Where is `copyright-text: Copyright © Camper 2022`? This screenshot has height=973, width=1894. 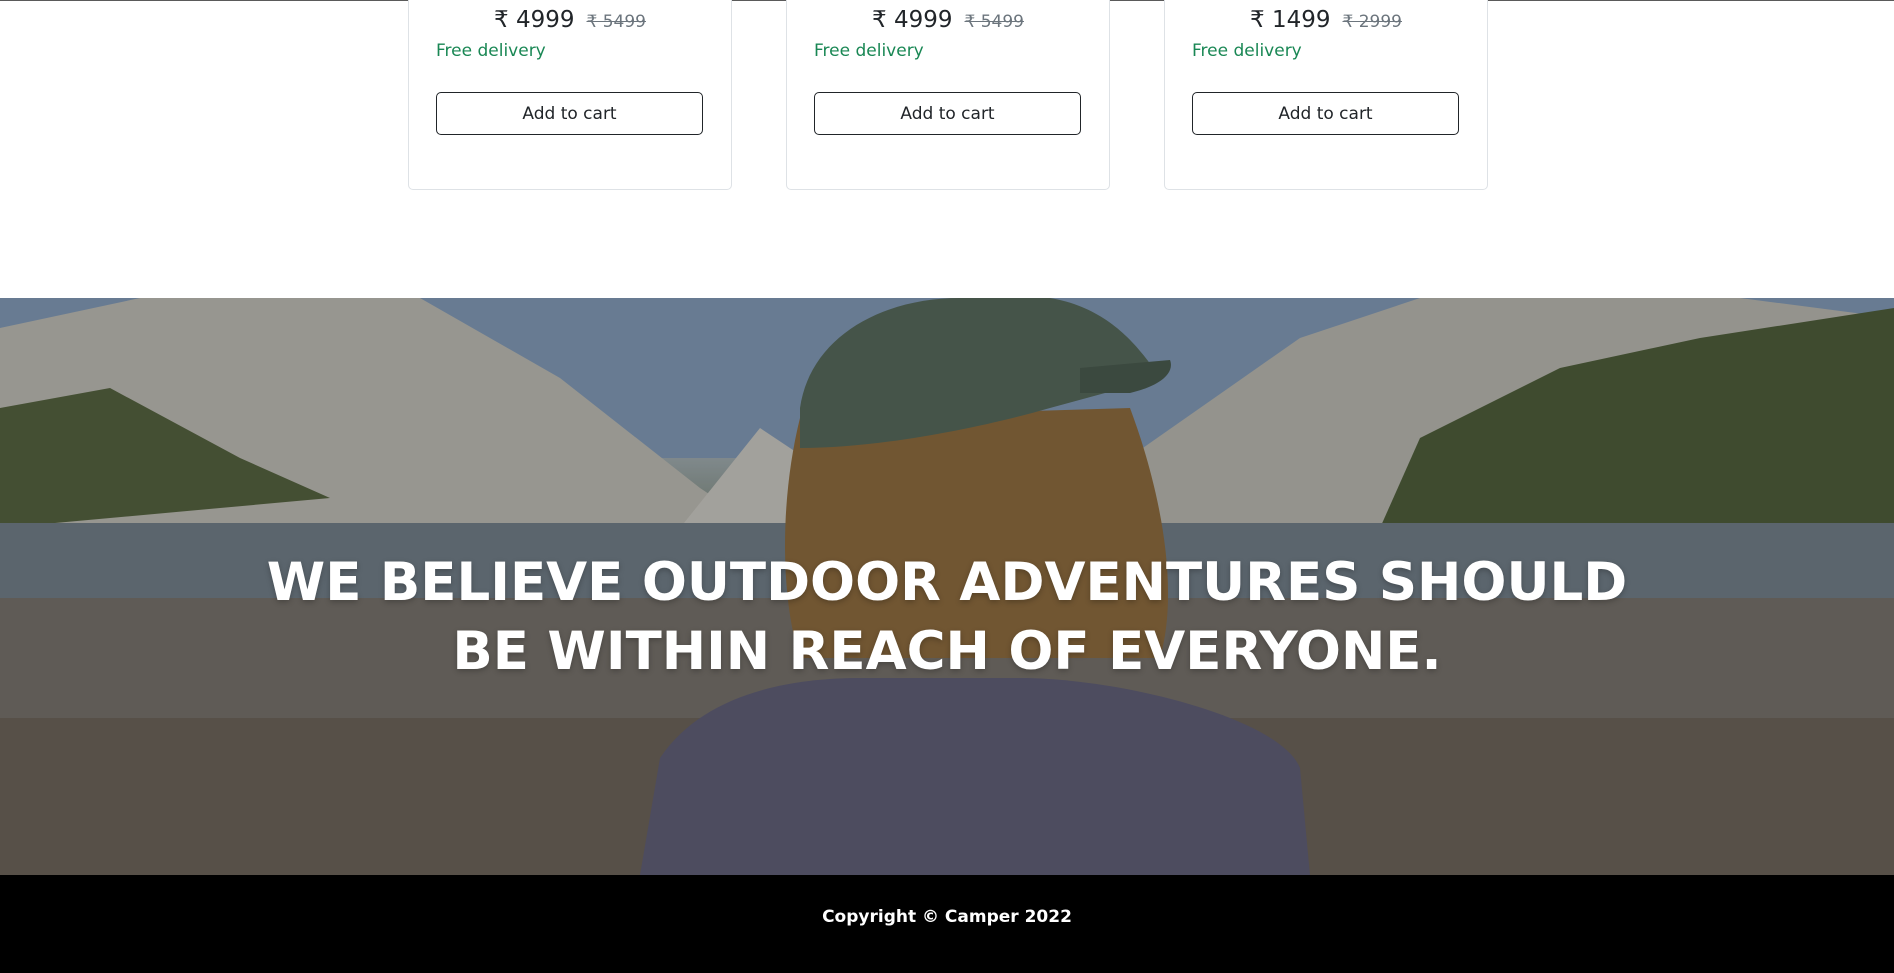
copyright-text: Copyright © Camper 2022 is located at coordinates (947, 916).